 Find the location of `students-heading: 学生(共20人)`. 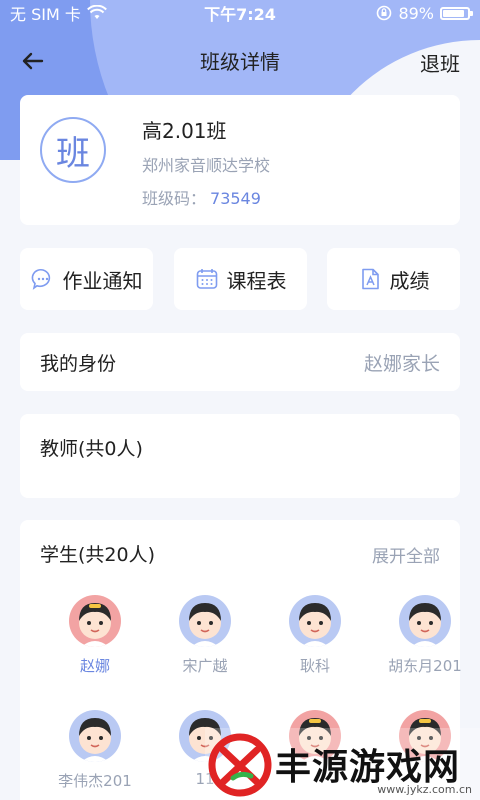

students-heading: 学生(共20人) is located at coordinates (98, 555).